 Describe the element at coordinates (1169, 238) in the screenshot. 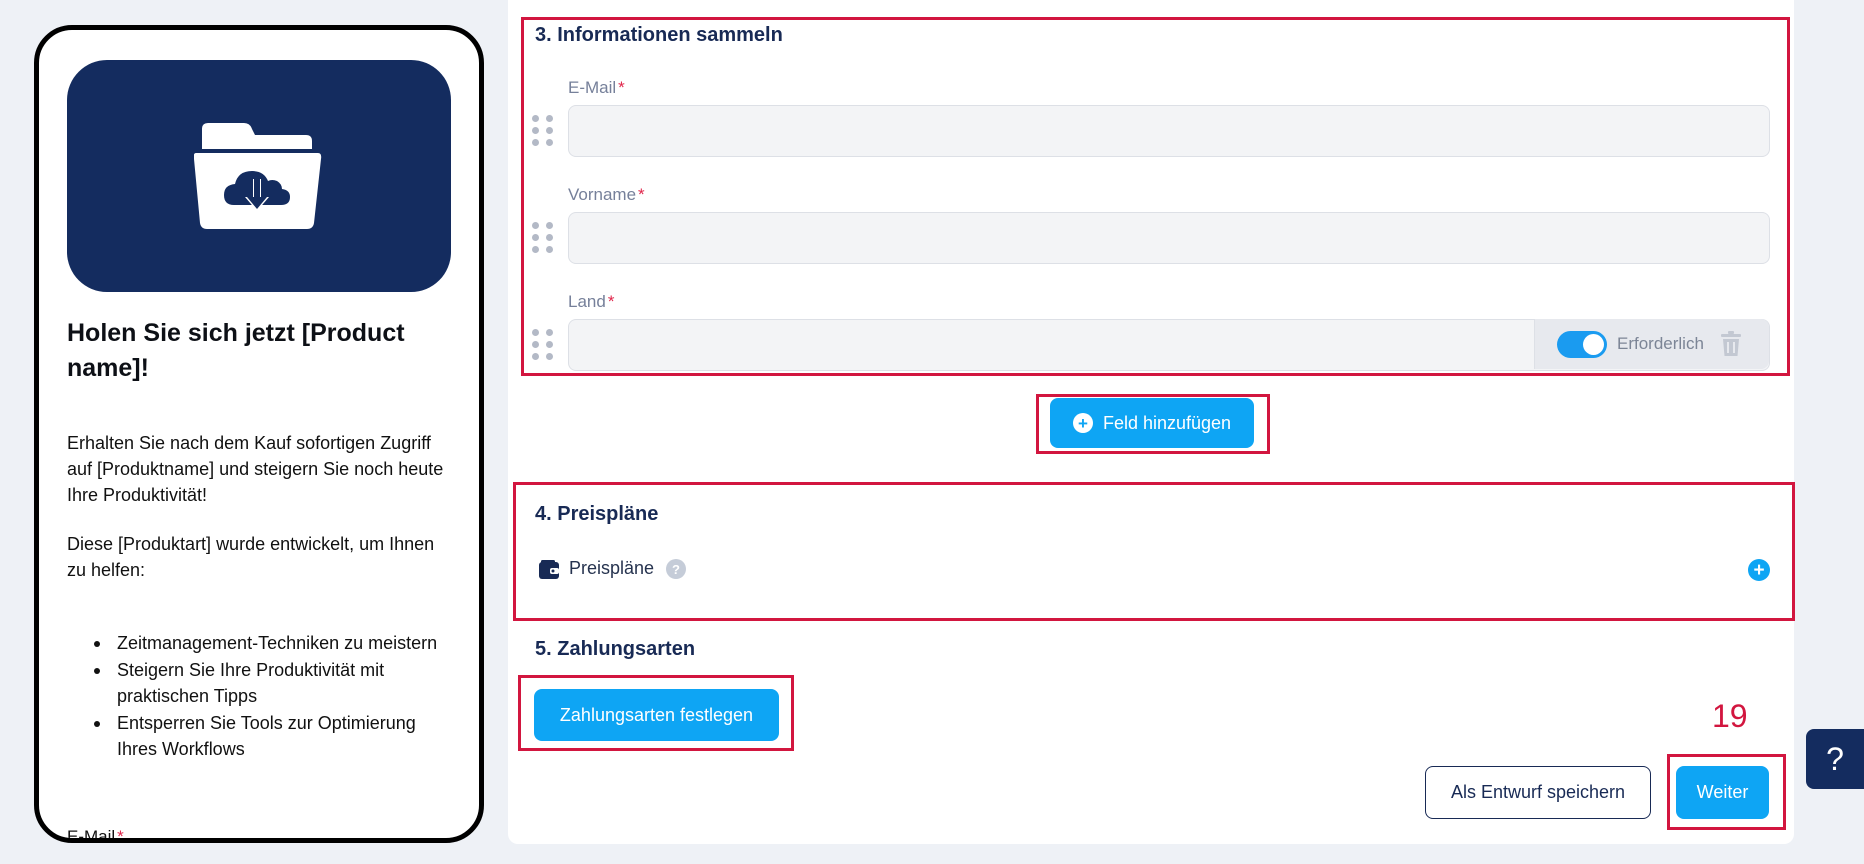

I see `first-name-field` at that location.